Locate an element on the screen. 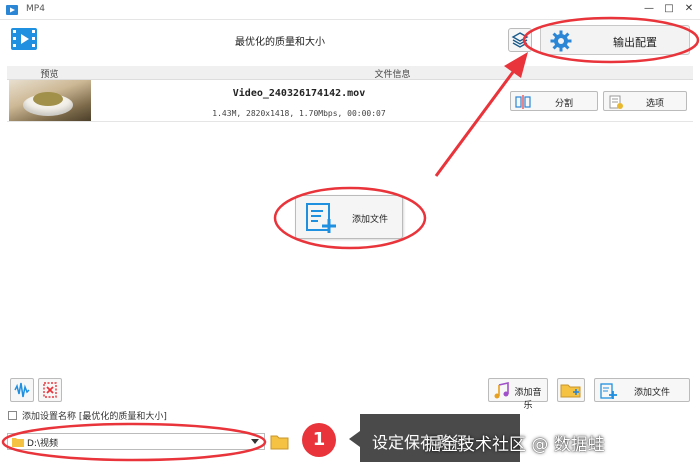  add-file-center-button: 添加文件 is located at coordinates (349, 217).